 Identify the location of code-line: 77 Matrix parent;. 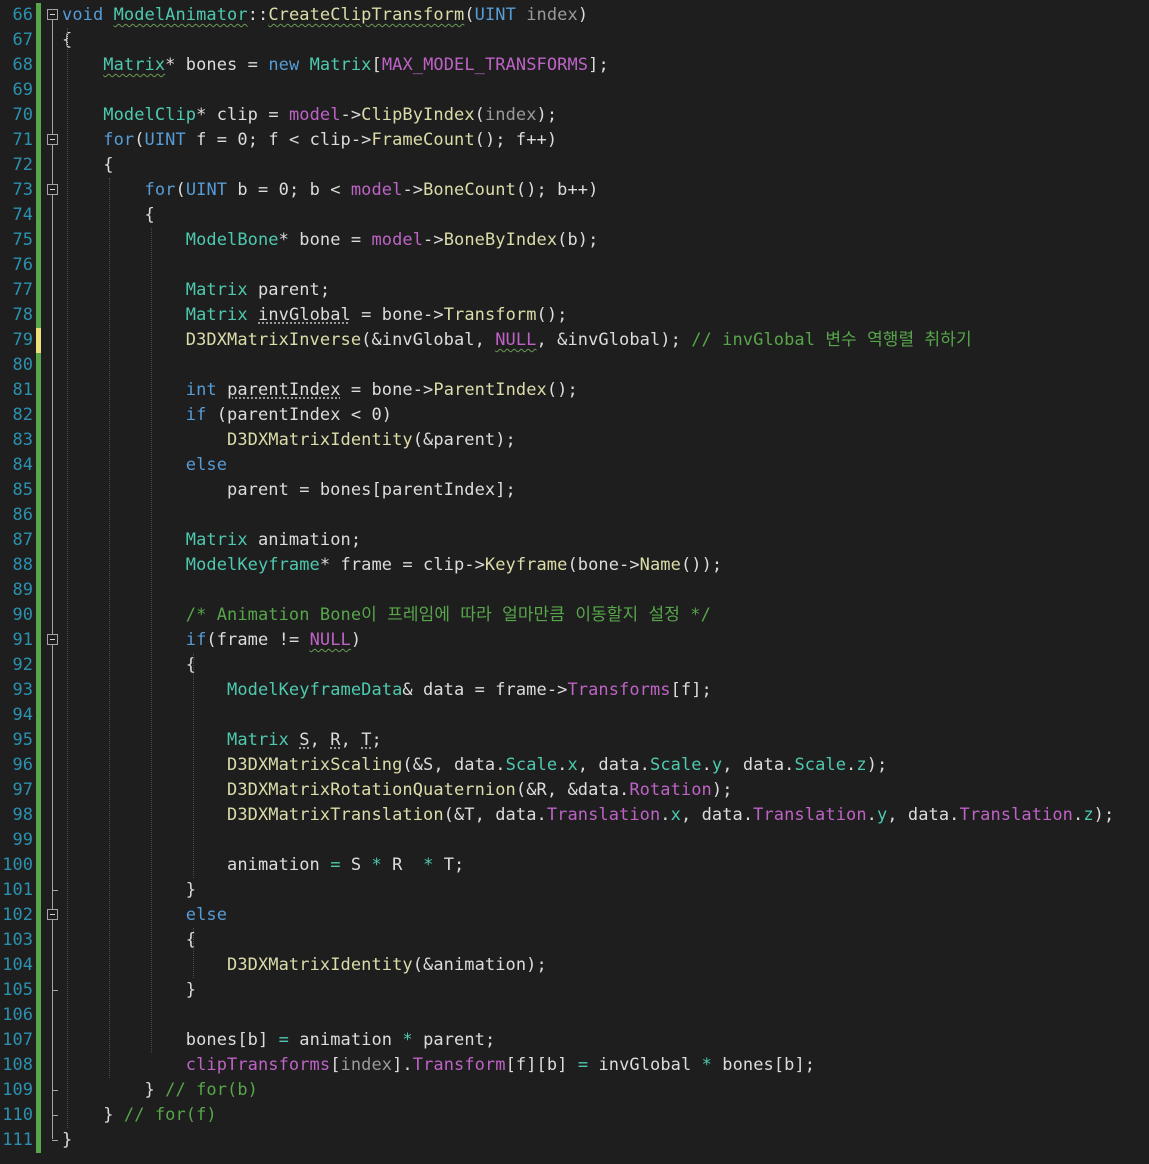
(574, 290).